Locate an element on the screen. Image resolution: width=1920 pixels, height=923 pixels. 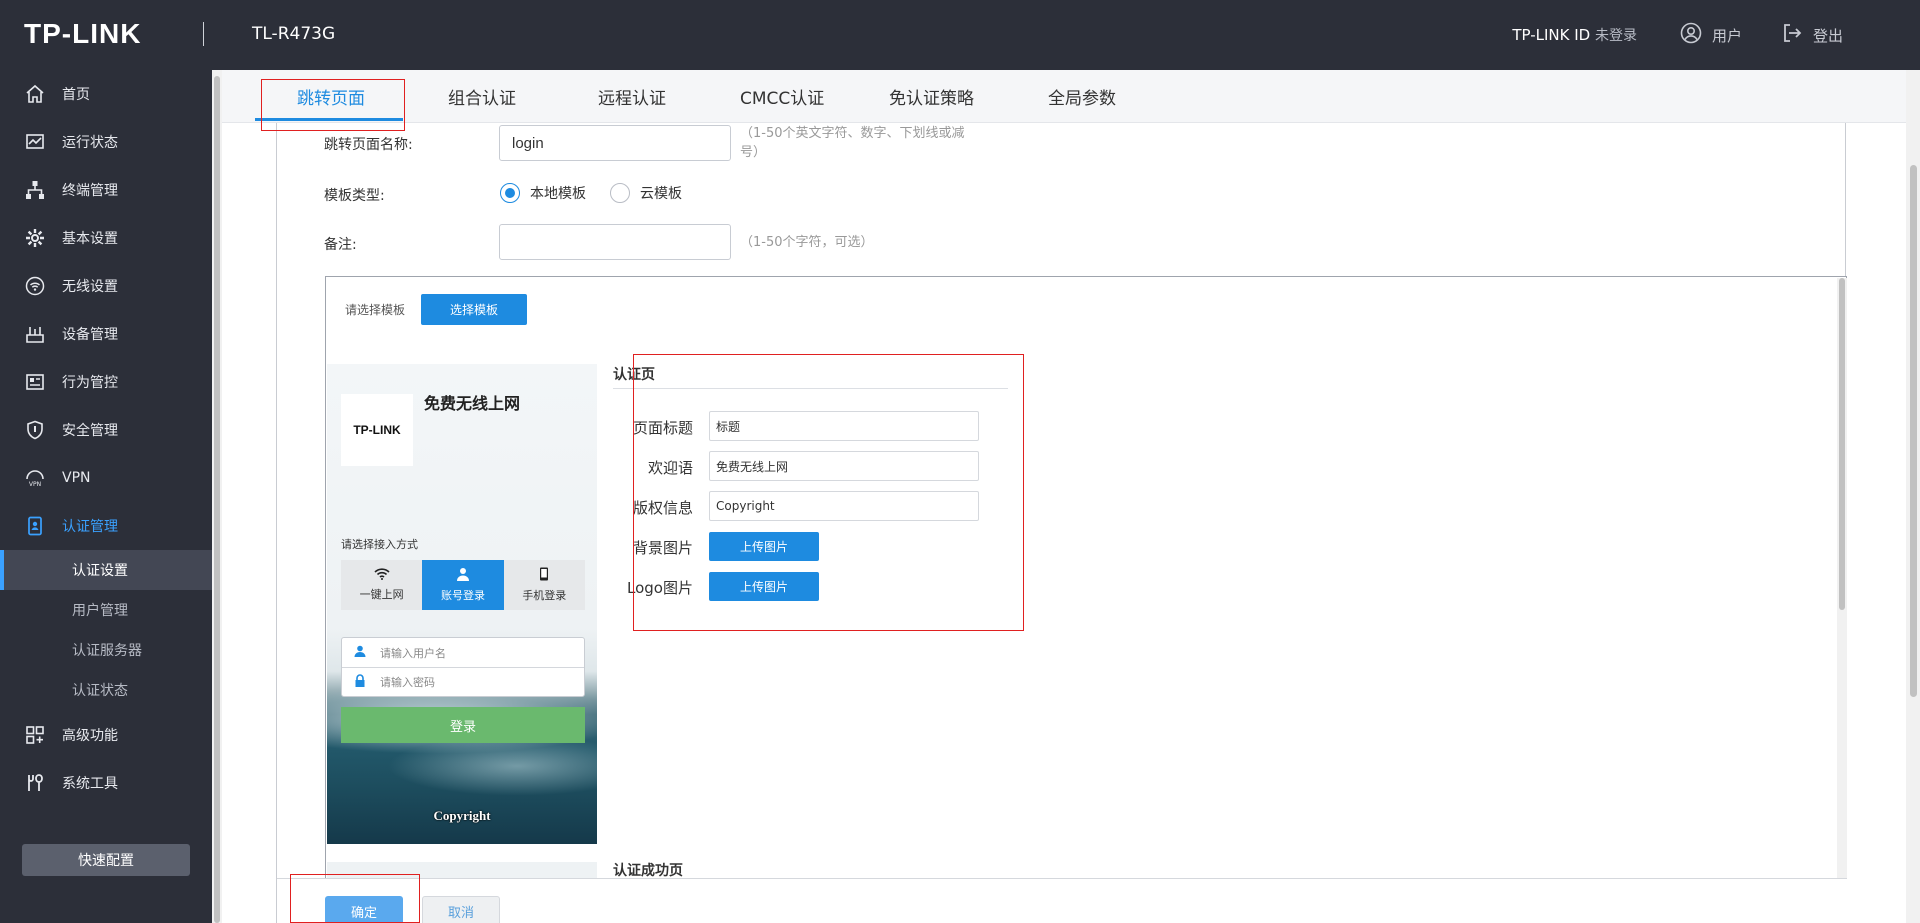
device-model: TL-R473G is located at coordinates (294, 34).